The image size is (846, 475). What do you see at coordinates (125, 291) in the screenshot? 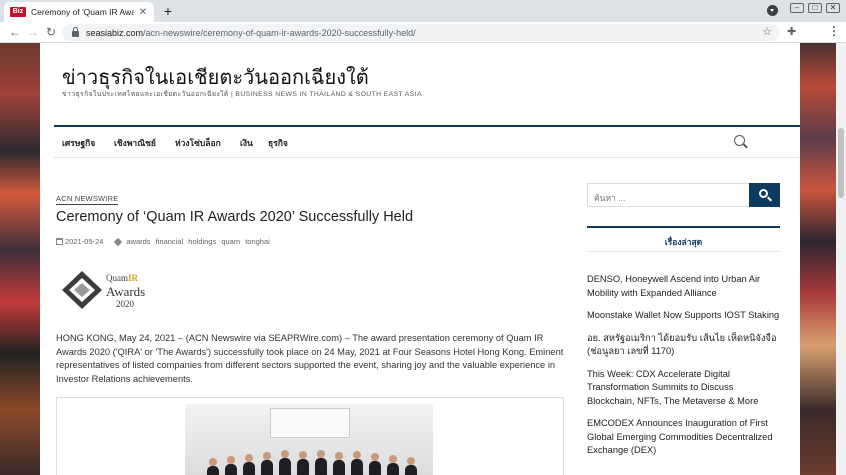
I see `logo-text-awards: Awards` at bounding box center [125, 291].